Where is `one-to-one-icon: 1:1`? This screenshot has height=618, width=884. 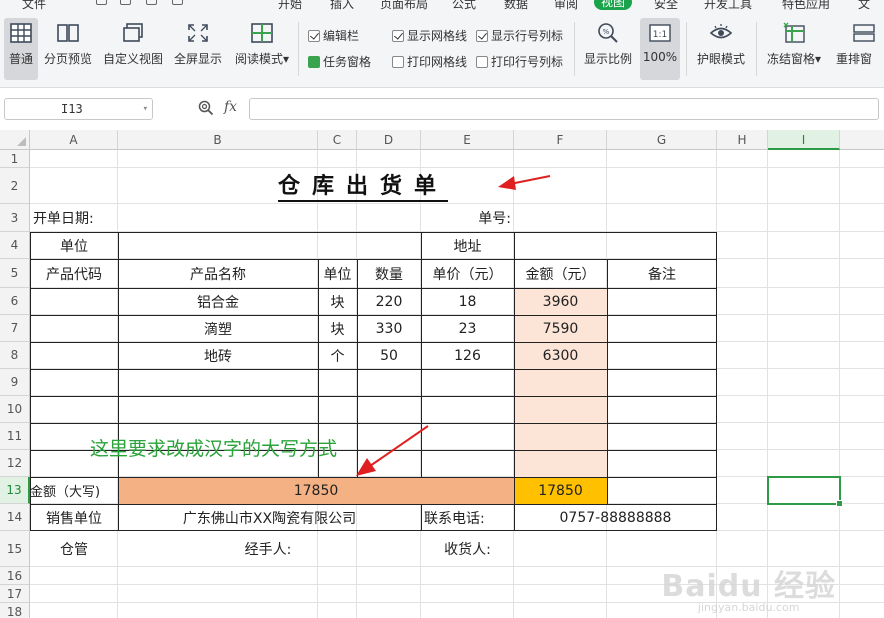 one-to-one-icon: 1:1 is located at coordinates (660, 33).